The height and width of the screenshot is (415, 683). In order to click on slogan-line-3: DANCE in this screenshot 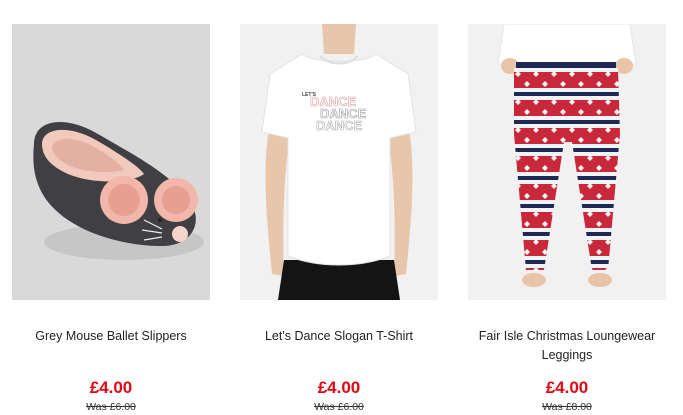, I will do `click(339, 125)`.